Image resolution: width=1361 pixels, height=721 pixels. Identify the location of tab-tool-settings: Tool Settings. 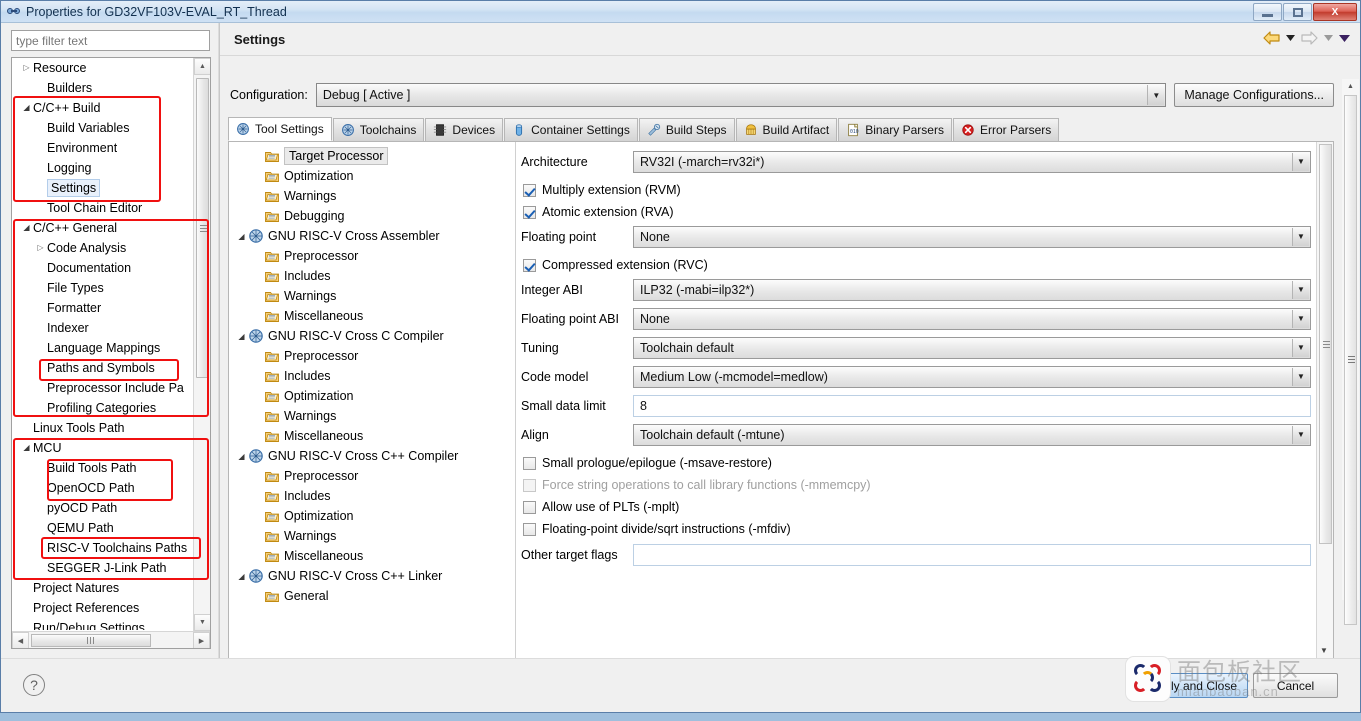
(280, 129).